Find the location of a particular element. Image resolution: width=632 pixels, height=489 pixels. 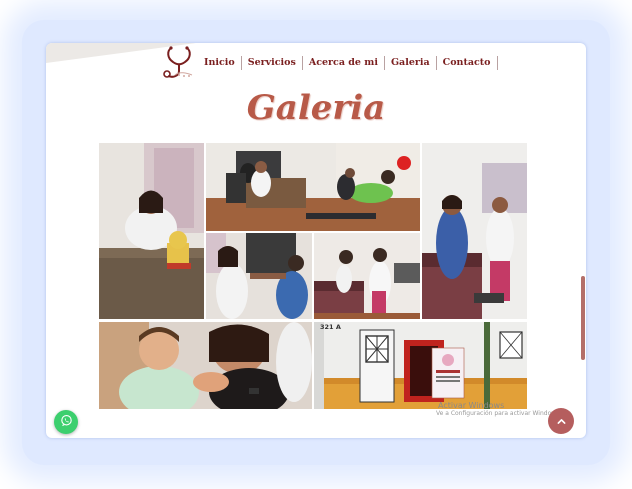

windows-activation-title: Activar Windows is located at coordinates (471, 405).